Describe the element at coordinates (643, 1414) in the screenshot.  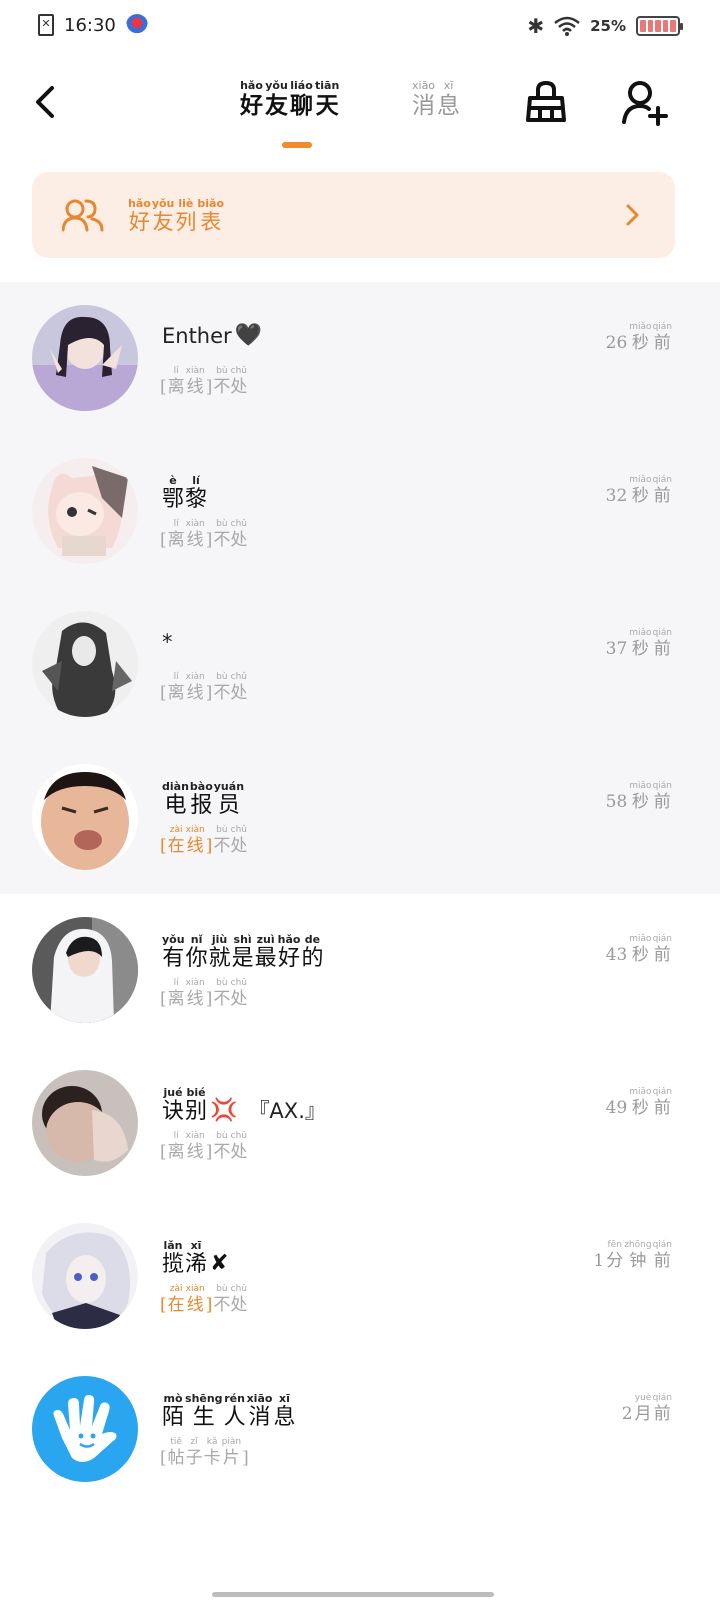
I see `hanzi: 月` at that location.